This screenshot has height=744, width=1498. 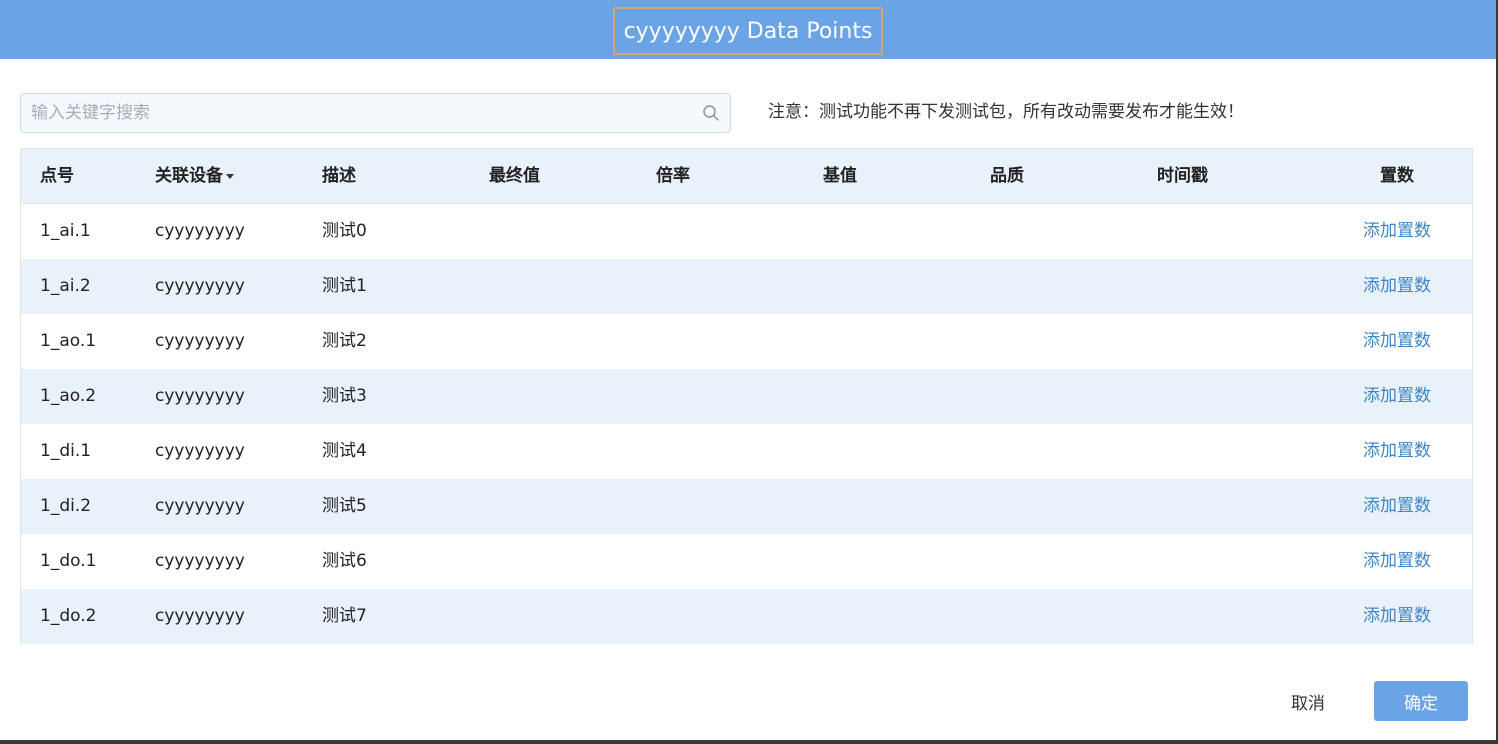 I want to click on column-header-quality: 品质, so click(x=1007, y=176).